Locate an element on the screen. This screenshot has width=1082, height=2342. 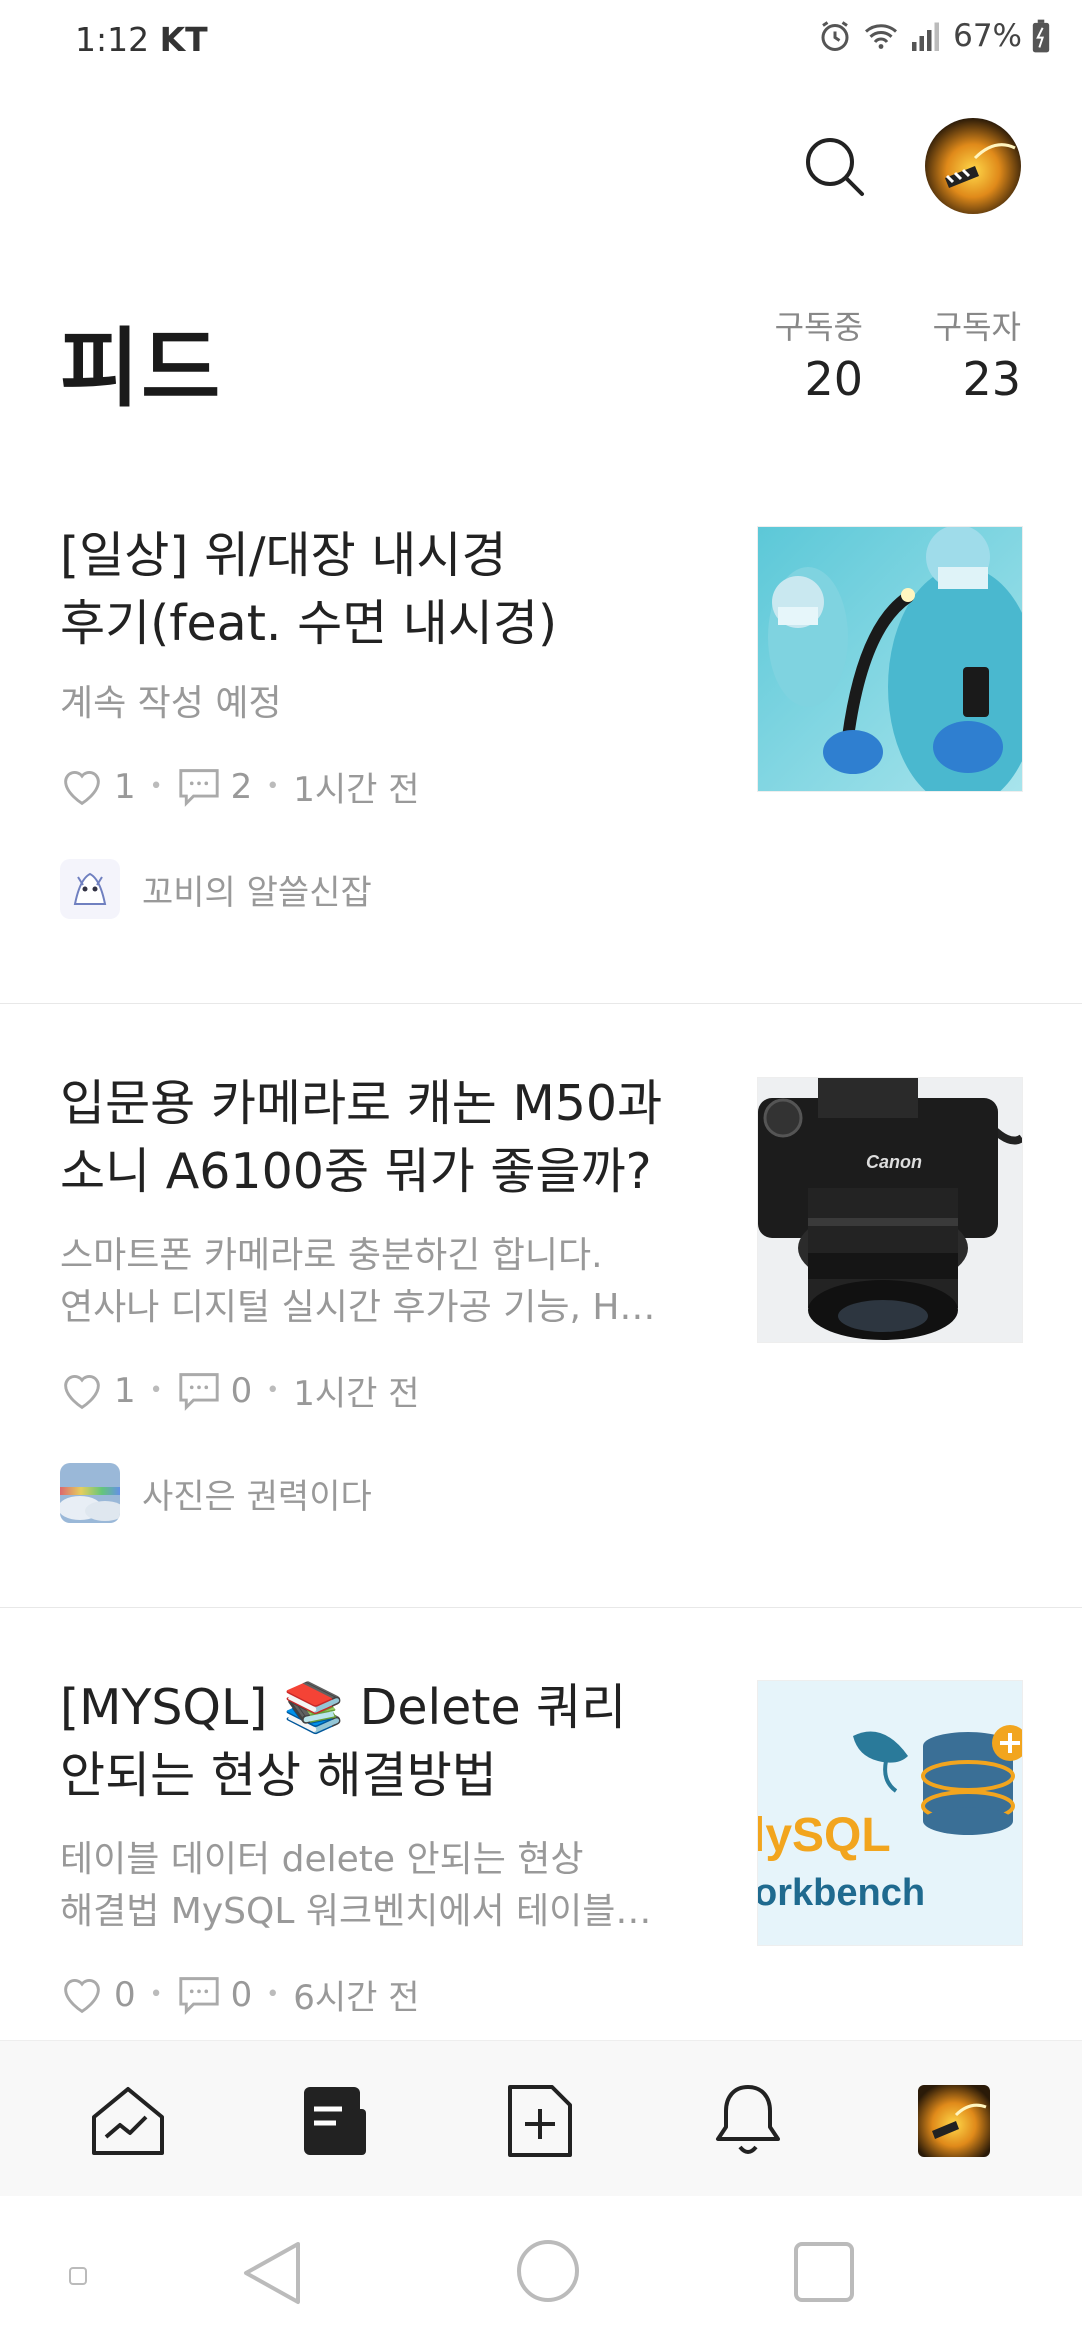
post-meta: 1 • 2 • 1시간 전 is located at coordinates (240, 786).